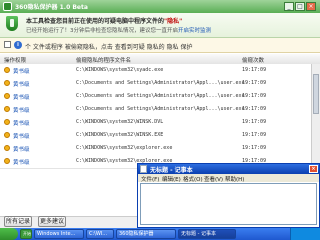  I want to click on row-path: C:\WINDOWS\system32\explorer.exe, so click(124, 148).